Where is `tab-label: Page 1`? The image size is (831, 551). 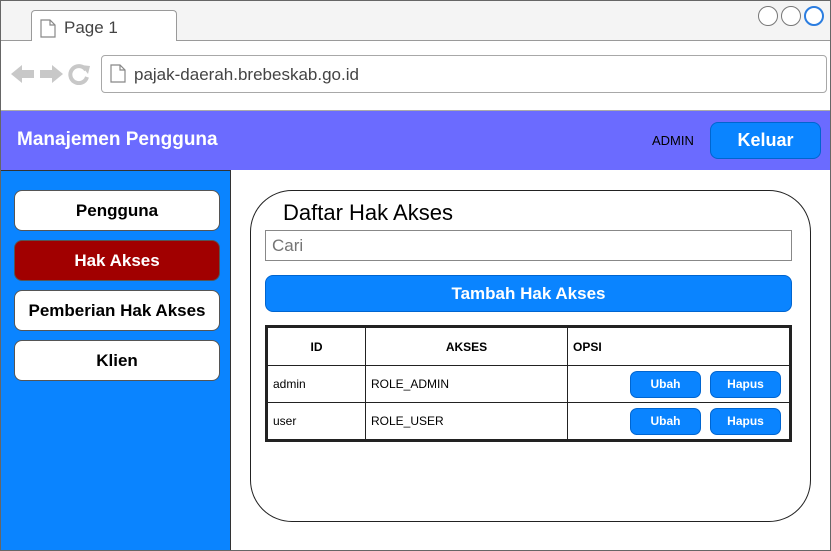 tab-label: Page 1 is located at coordinates (91, 27).